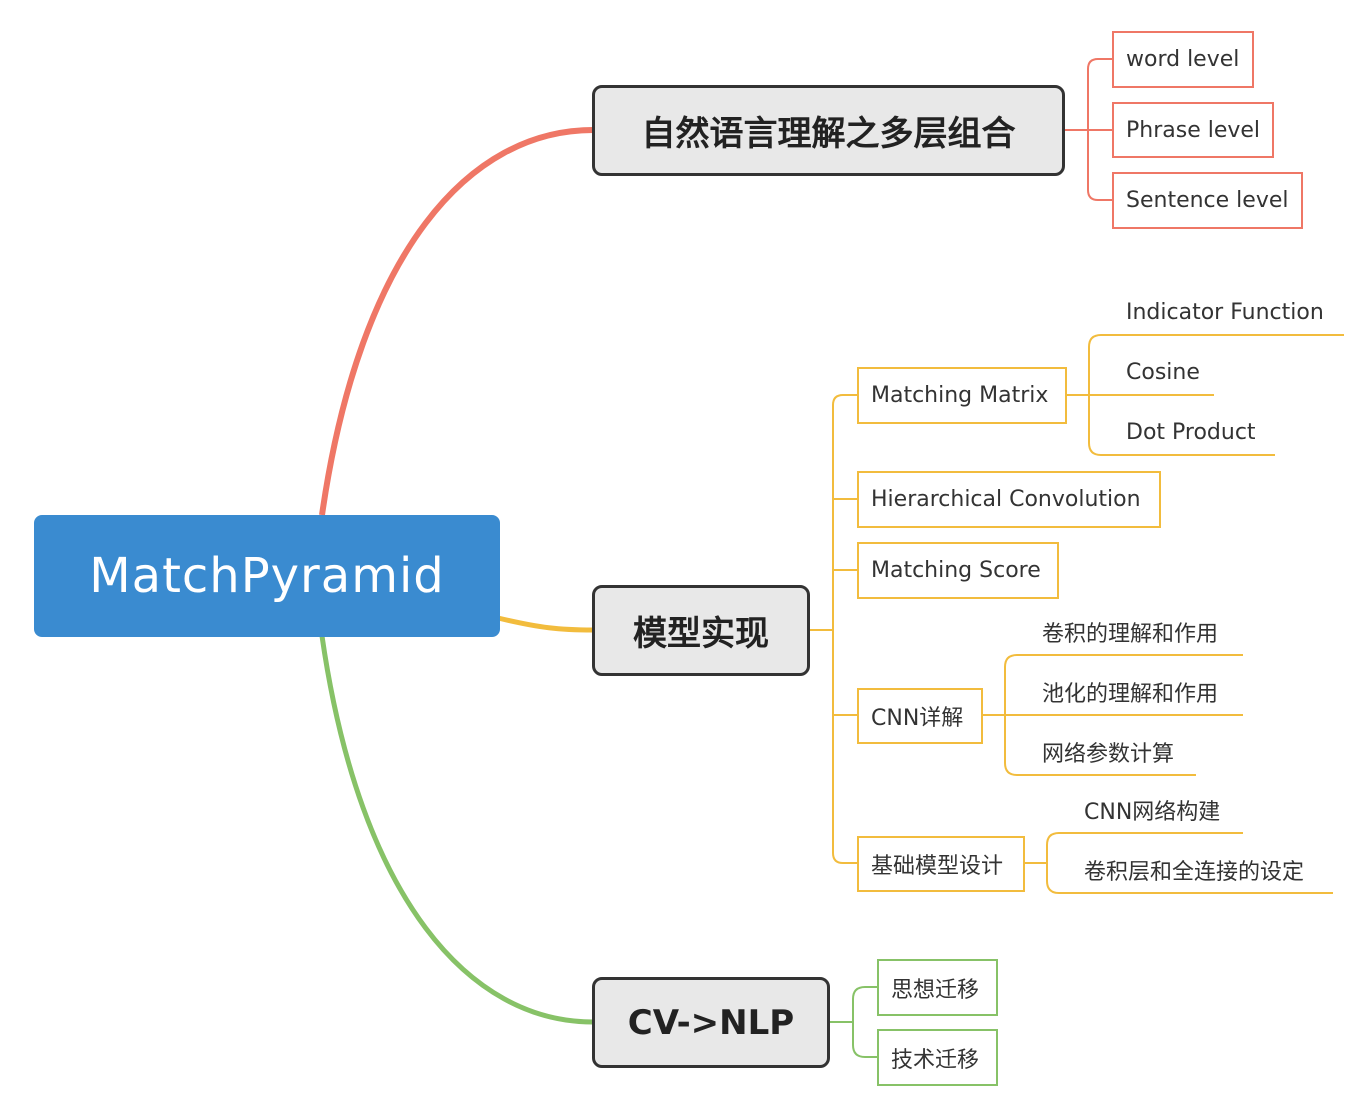 The image size is (1364, 1106). I want to click on topic-base-model-design: 基础模型设计, so click(941, 864).